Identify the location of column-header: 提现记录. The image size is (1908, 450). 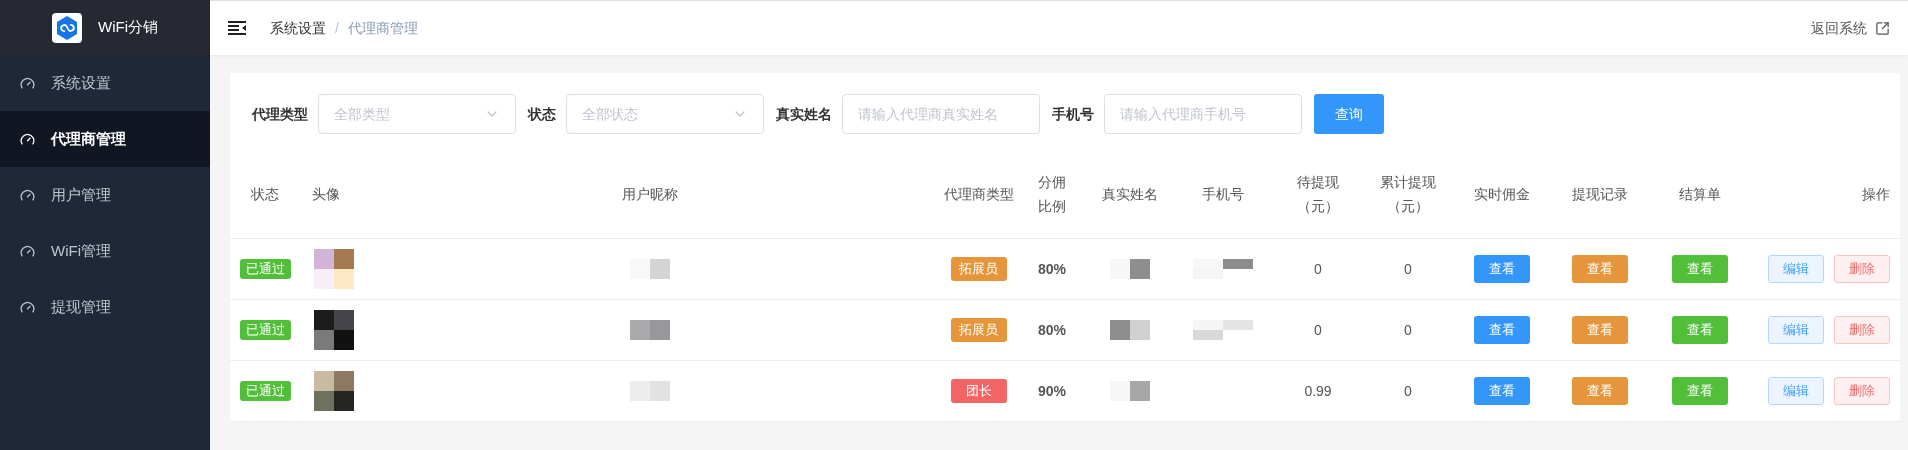
(1600, 194).